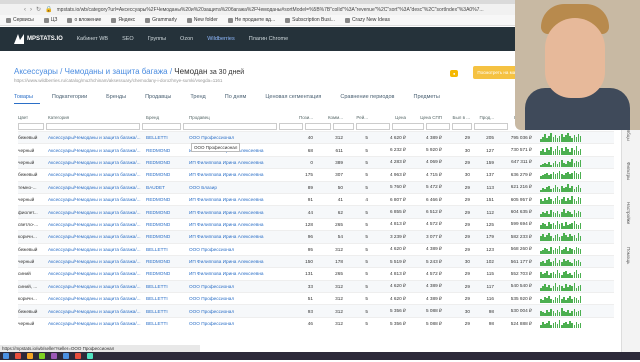  I want to click on forward-icon: ›, so click(31, 10).